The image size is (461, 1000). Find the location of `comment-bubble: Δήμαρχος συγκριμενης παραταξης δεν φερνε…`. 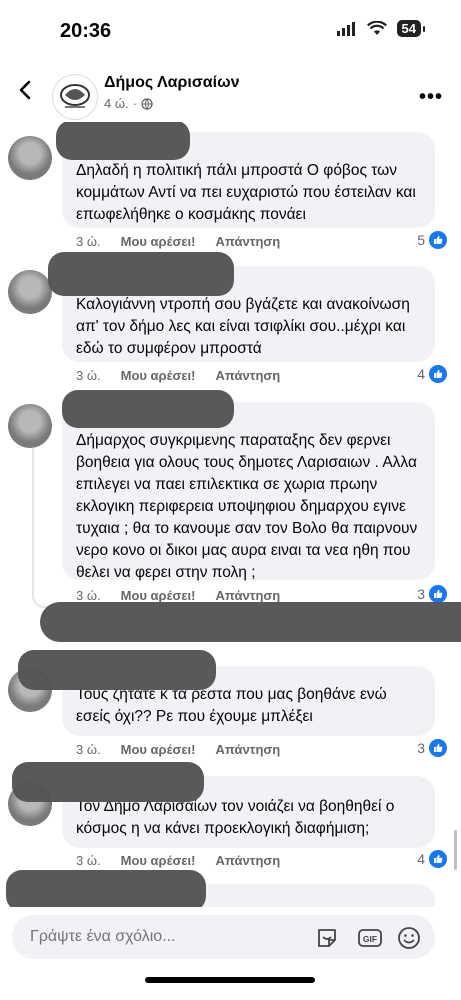

comment-bubble: Δήμαρχος συγκριμενης παραταξης δεν φερνε… is located at coordinates (248, 491).